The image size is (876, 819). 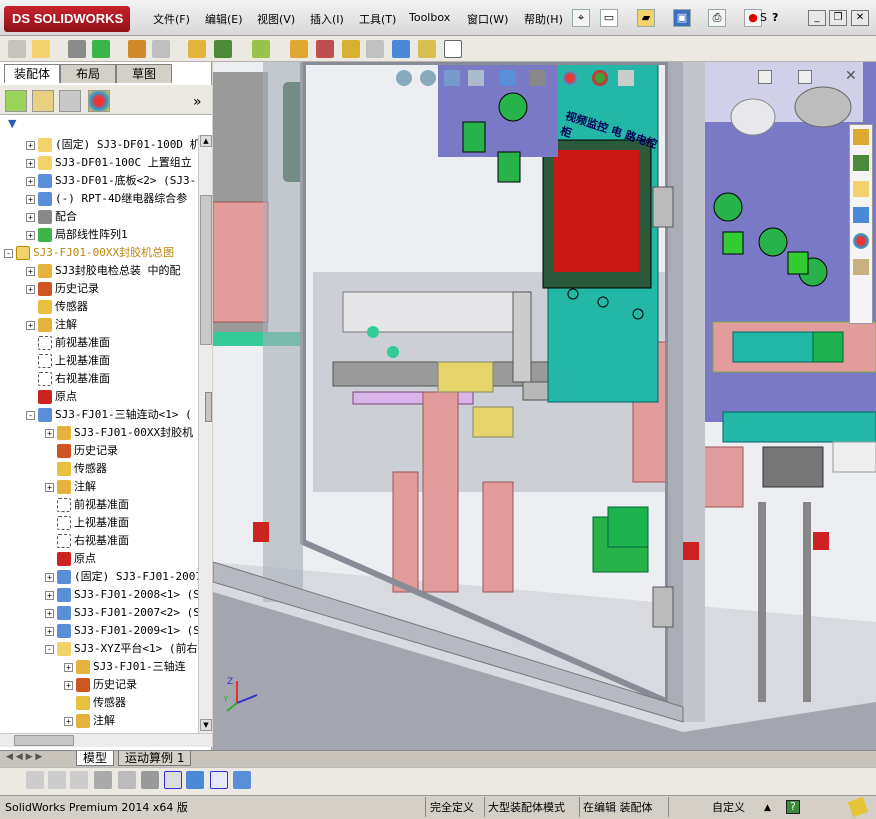 What do you see at coordinates (600, 78) in the screenshot?
I see `apply-scene-icon` at bounding box center [600, 78].